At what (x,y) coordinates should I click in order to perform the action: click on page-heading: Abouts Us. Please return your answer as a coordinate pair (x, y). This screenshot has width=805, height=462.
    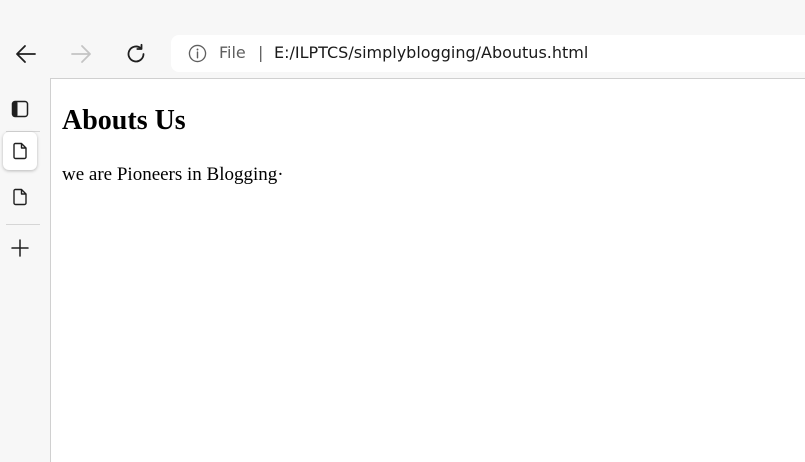
    Looking at the image, I should click on (124, 120).